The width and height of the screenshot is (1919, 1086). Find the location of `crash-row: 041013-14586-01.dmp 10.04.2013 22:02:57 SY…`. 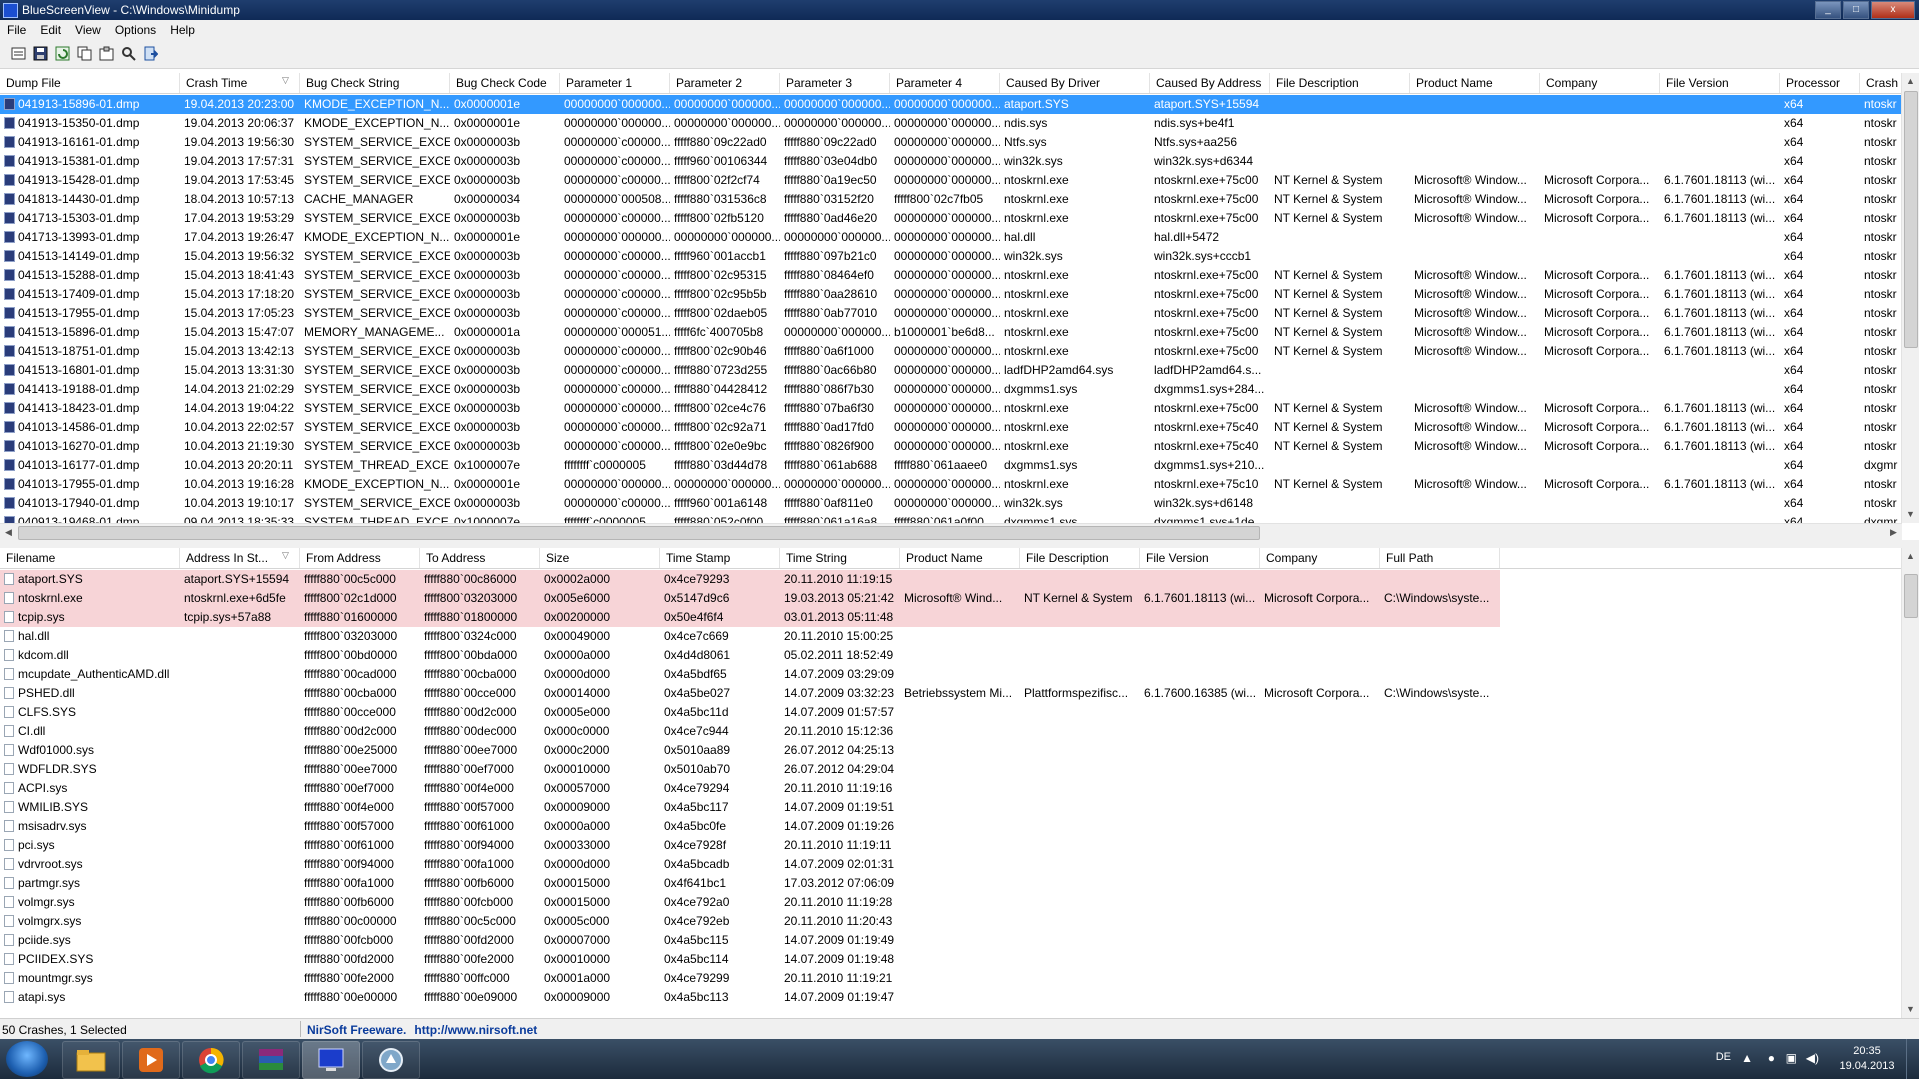

crash-row: 041013-14586-01.dmp 10.04.2013 22:02:57 SY… is located at coordinates (951, 427).